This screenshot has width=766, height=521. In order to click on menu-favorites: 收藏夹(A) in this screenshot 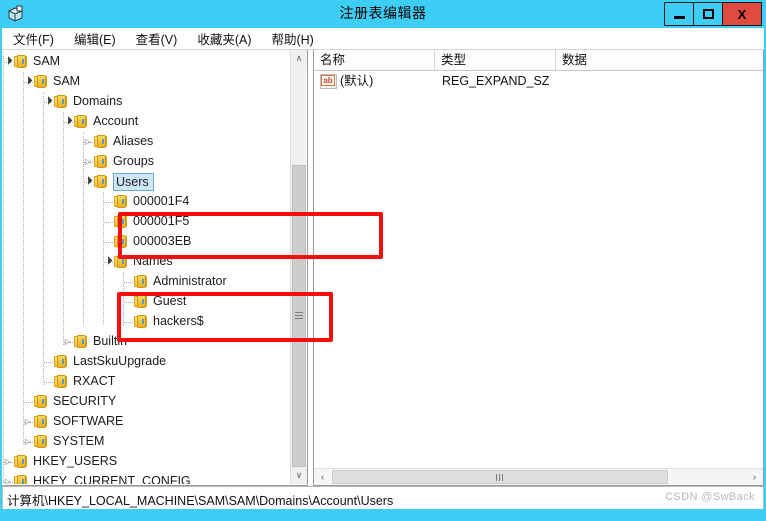, I will do `click(224, 38)`.